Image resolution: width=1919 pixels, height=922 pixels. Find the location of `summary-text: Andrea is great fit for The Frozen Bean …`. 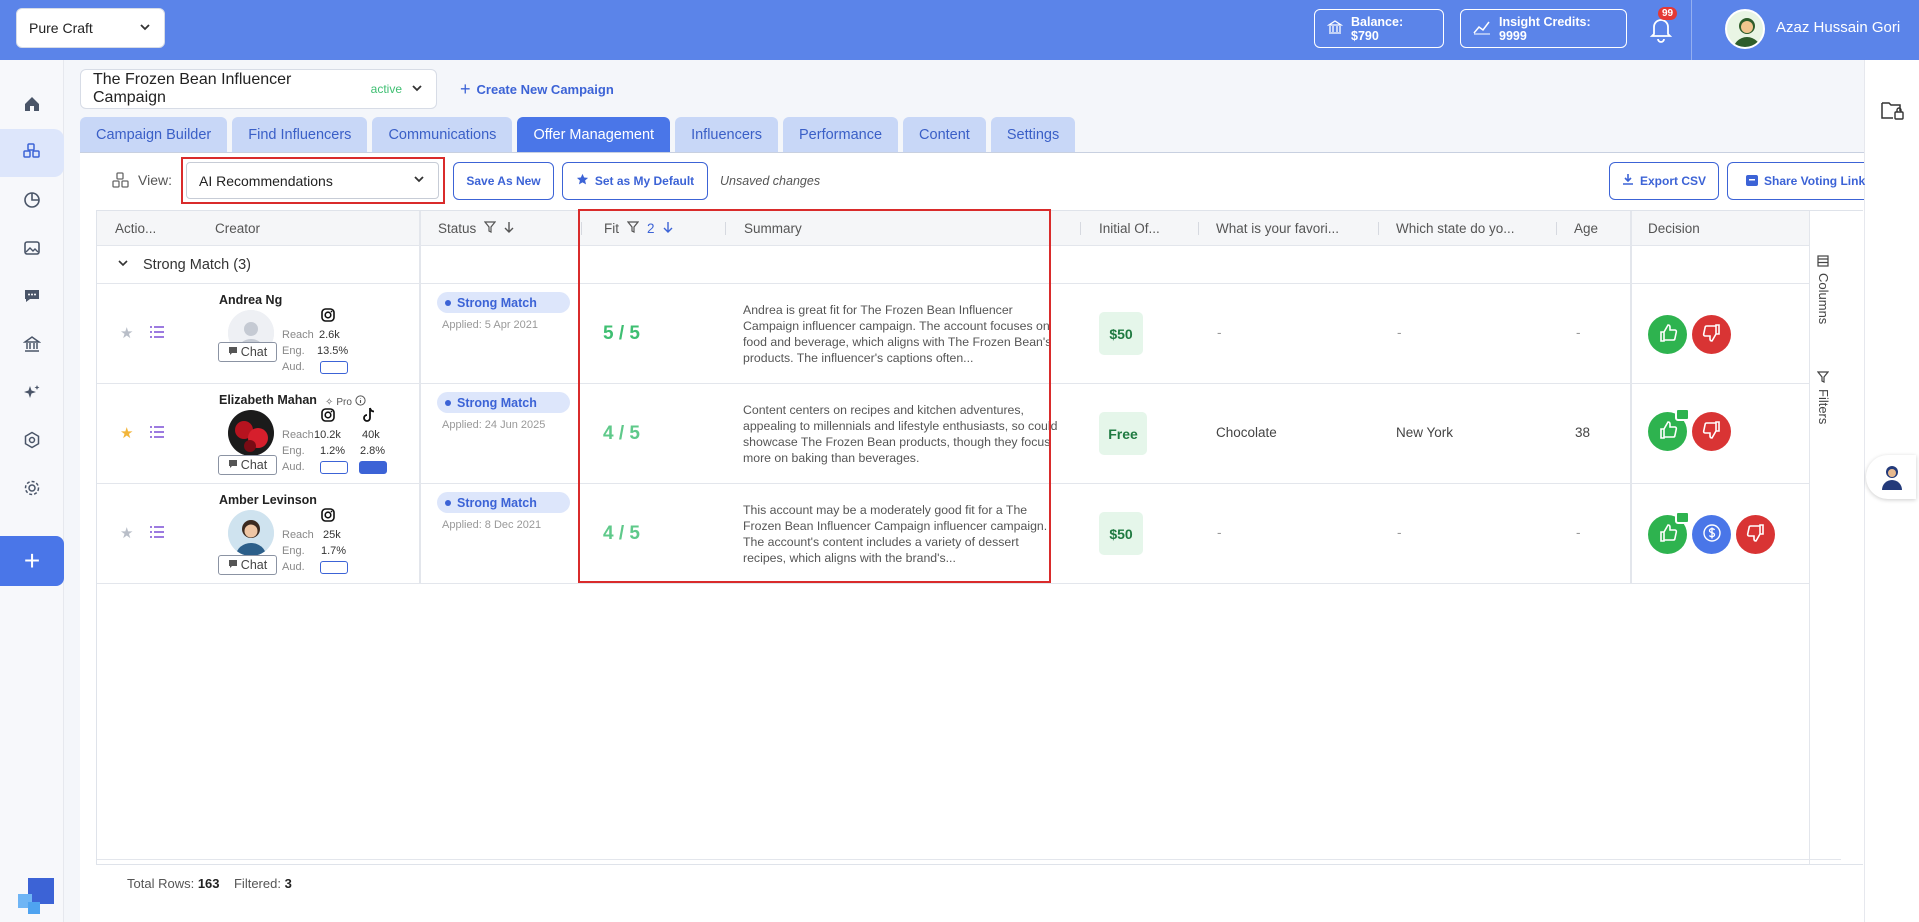

summary-text: Andrea is great fit for The Frozen Bean … is located at coordinates (897, 334).